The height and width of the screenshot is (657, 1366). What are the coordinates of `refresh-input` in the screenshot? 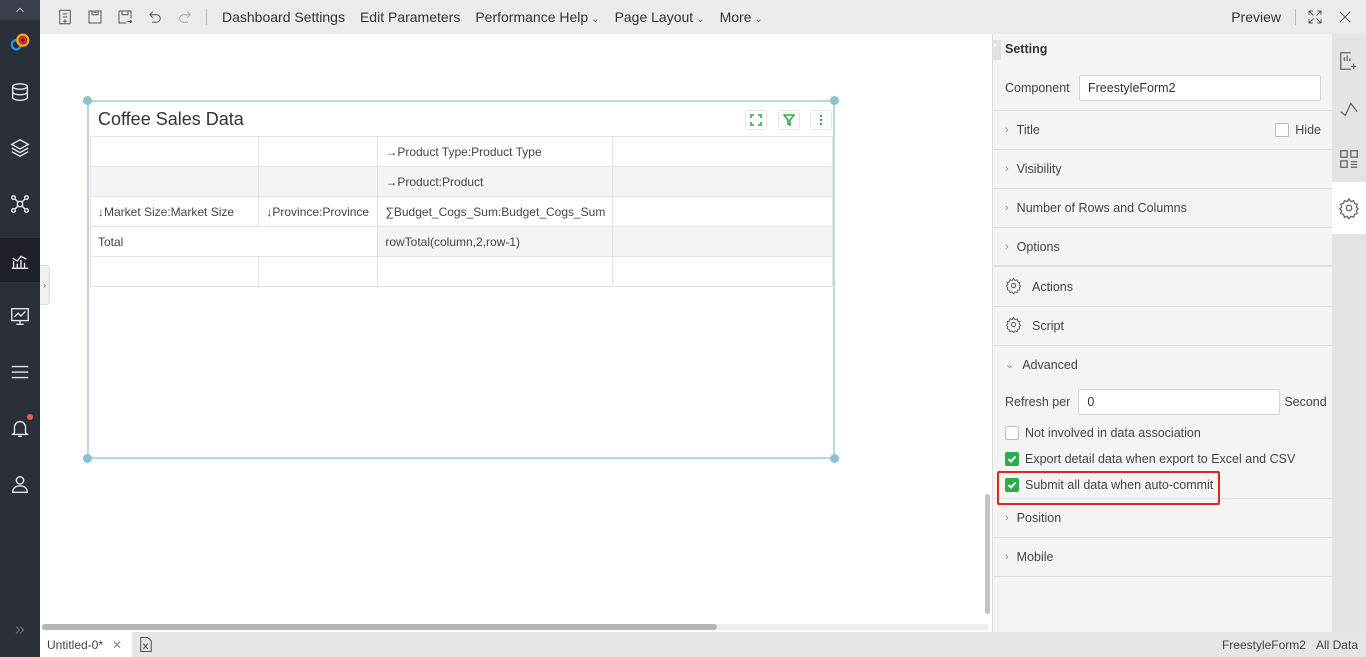 It's located at (1179, 402).